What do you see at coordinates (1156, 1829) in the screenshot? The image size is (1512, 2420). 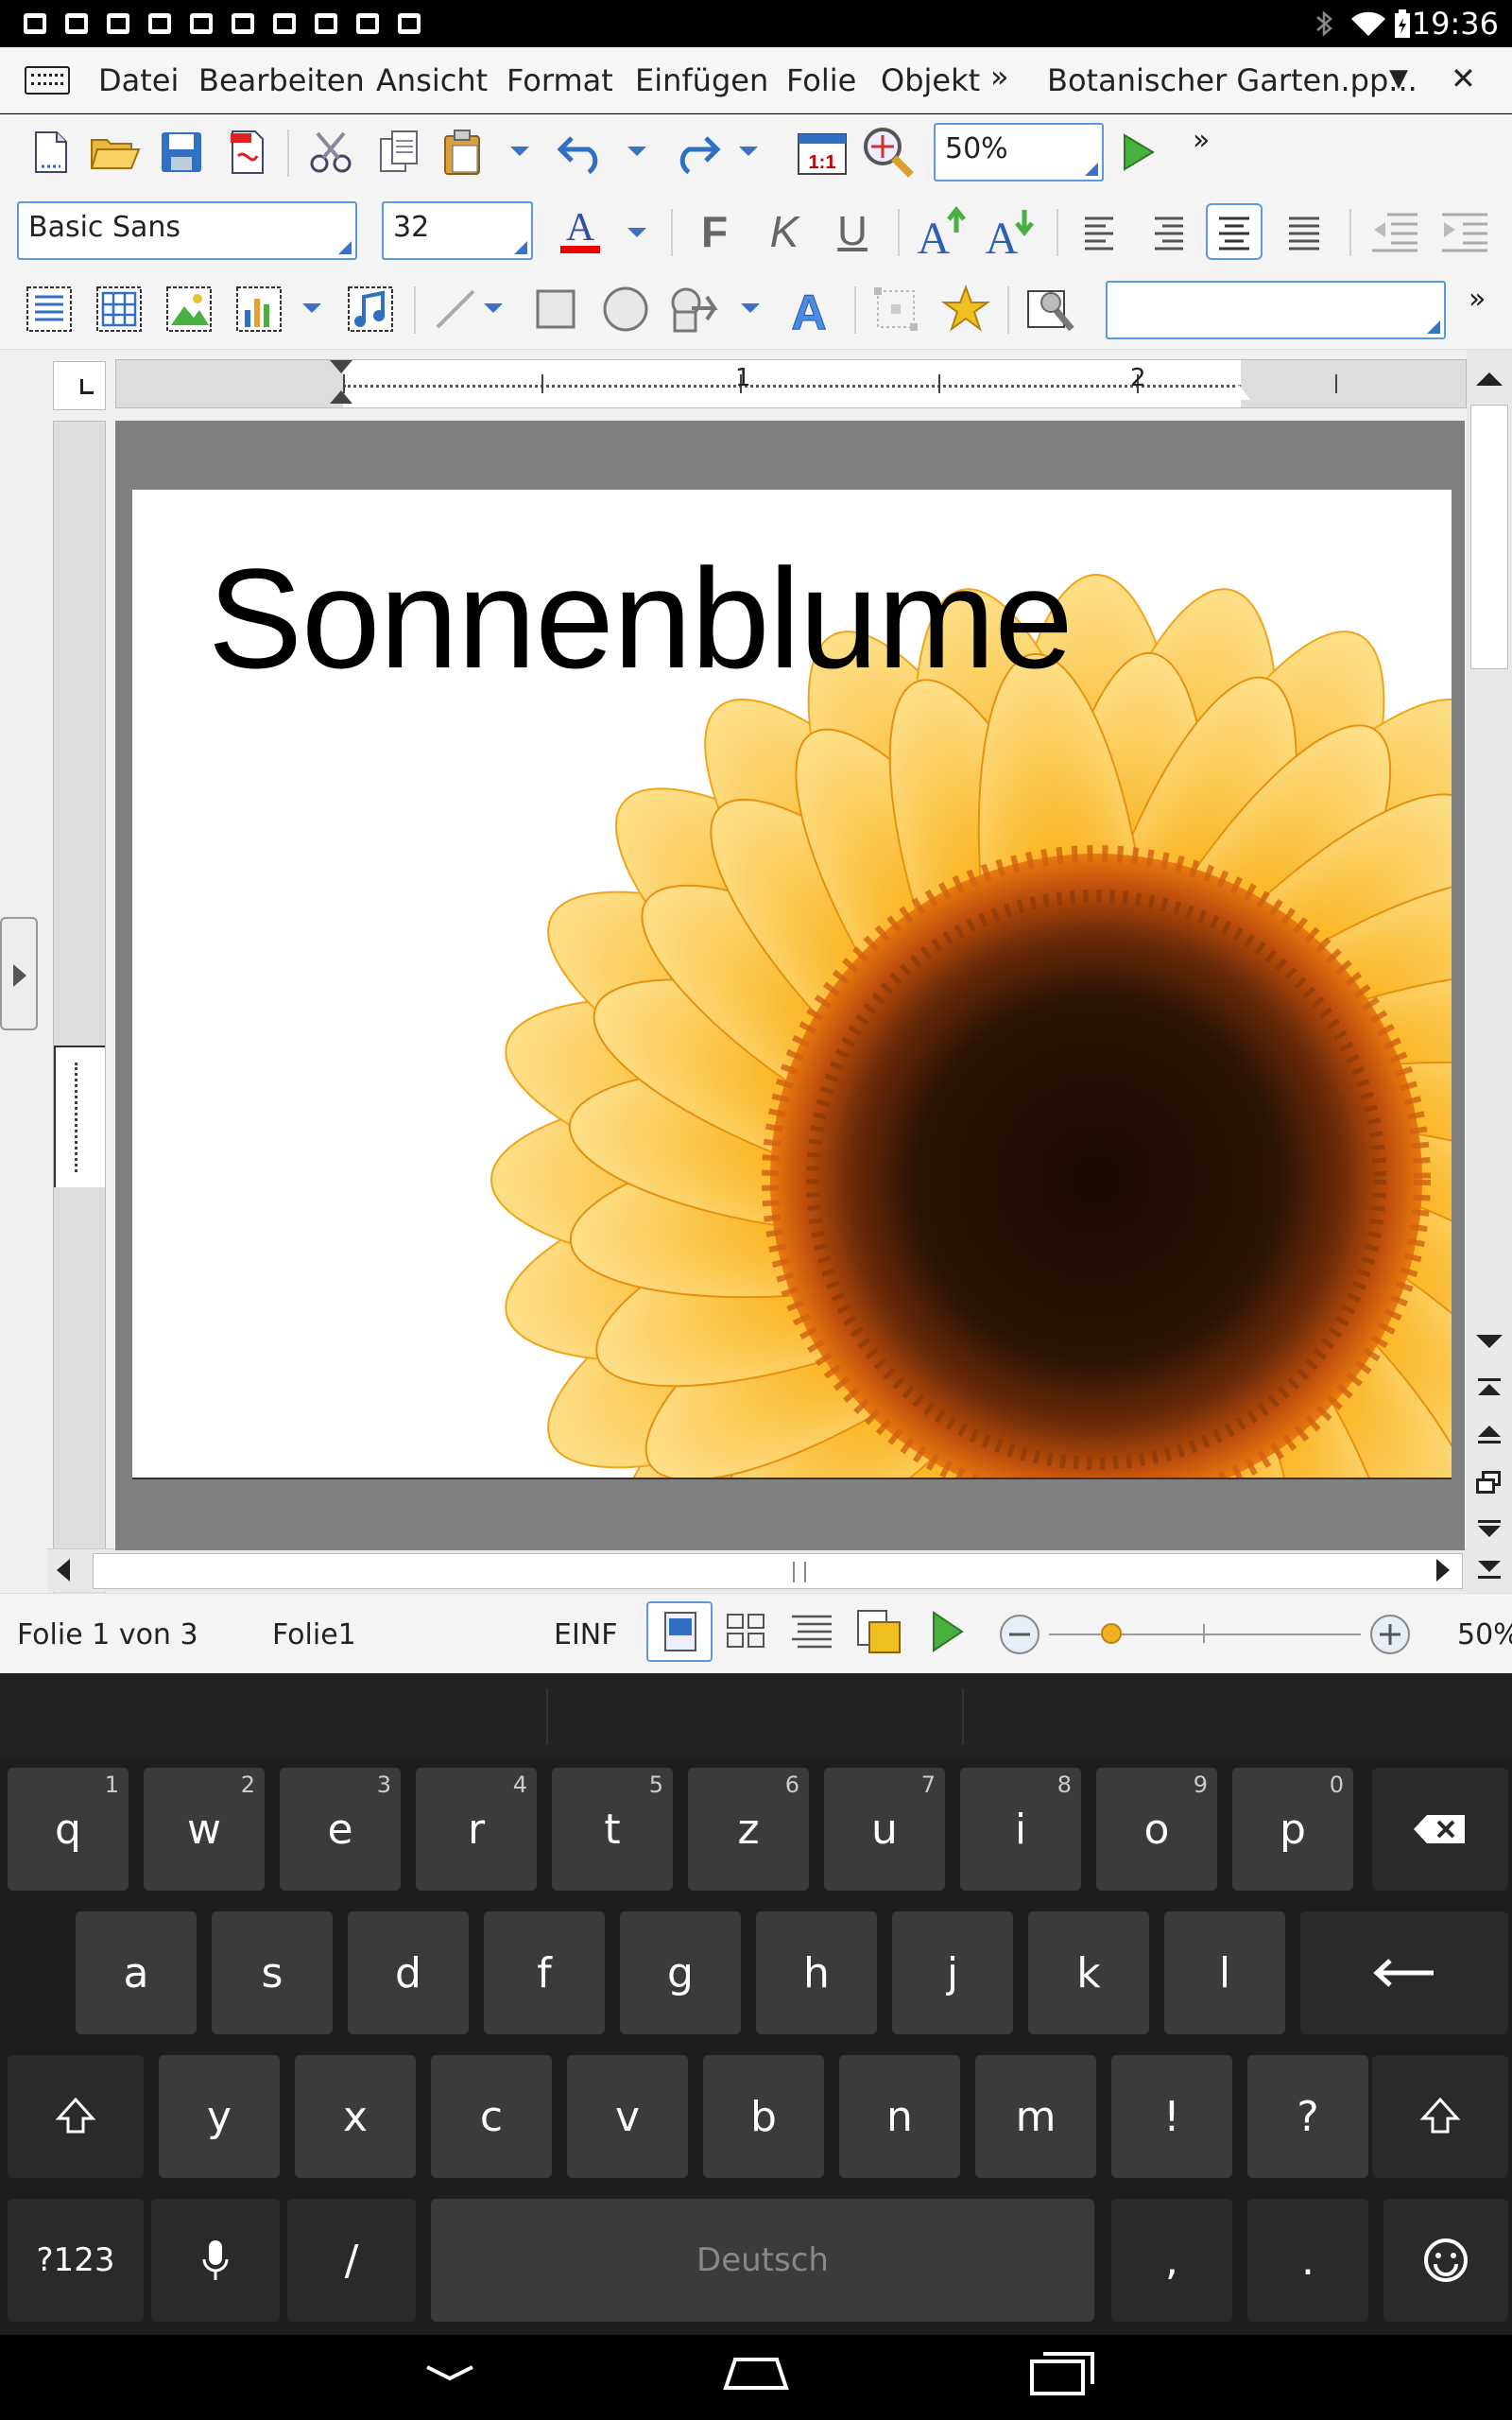 I see `key-o: o9` at bounding box center [1156, 1829].